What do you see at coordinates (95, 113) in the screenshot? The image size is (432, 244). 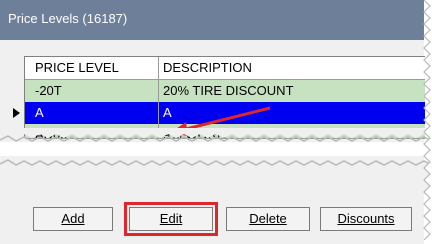 I see `cell-price-level: A` at bounding box center [95, 113].